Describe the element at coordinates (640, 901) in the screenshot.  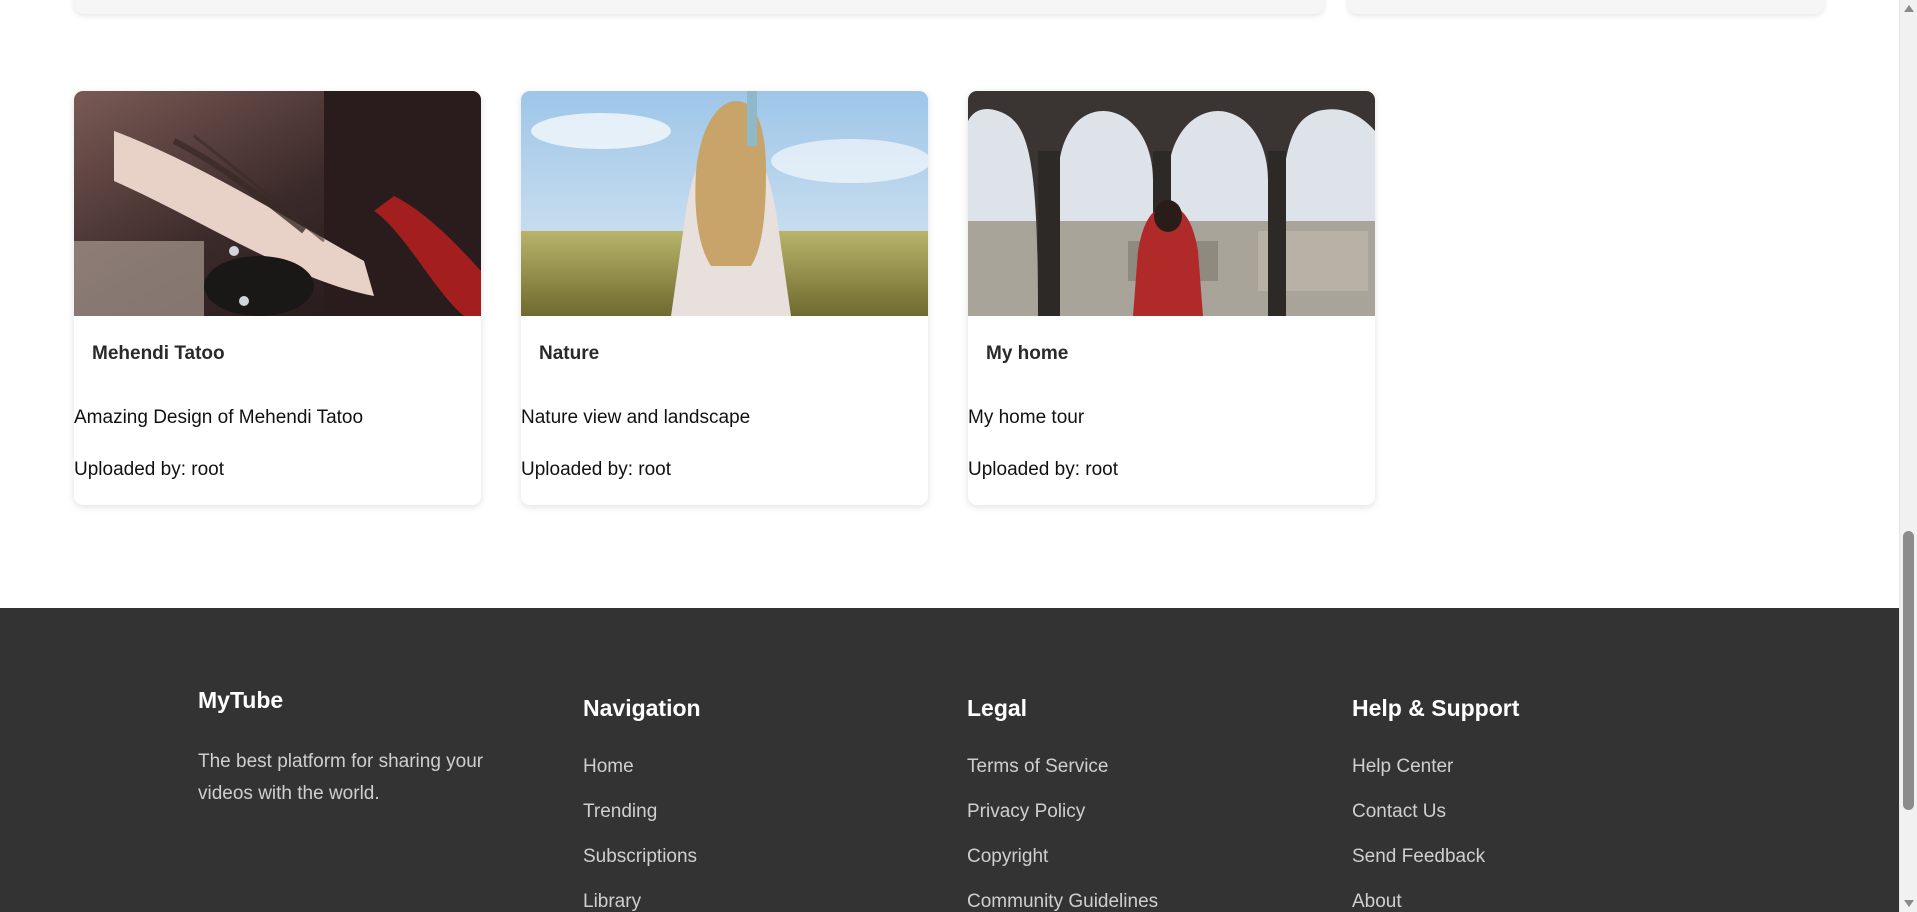
I see `footer-link-library: Library` at that location.